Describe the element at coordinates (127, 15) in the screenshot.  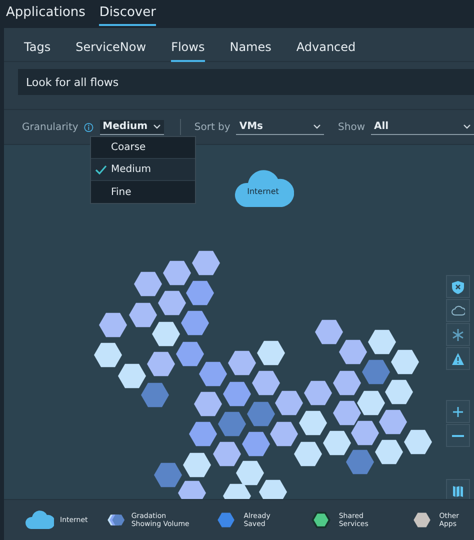
I see `nav-tab: Discover` at that location.